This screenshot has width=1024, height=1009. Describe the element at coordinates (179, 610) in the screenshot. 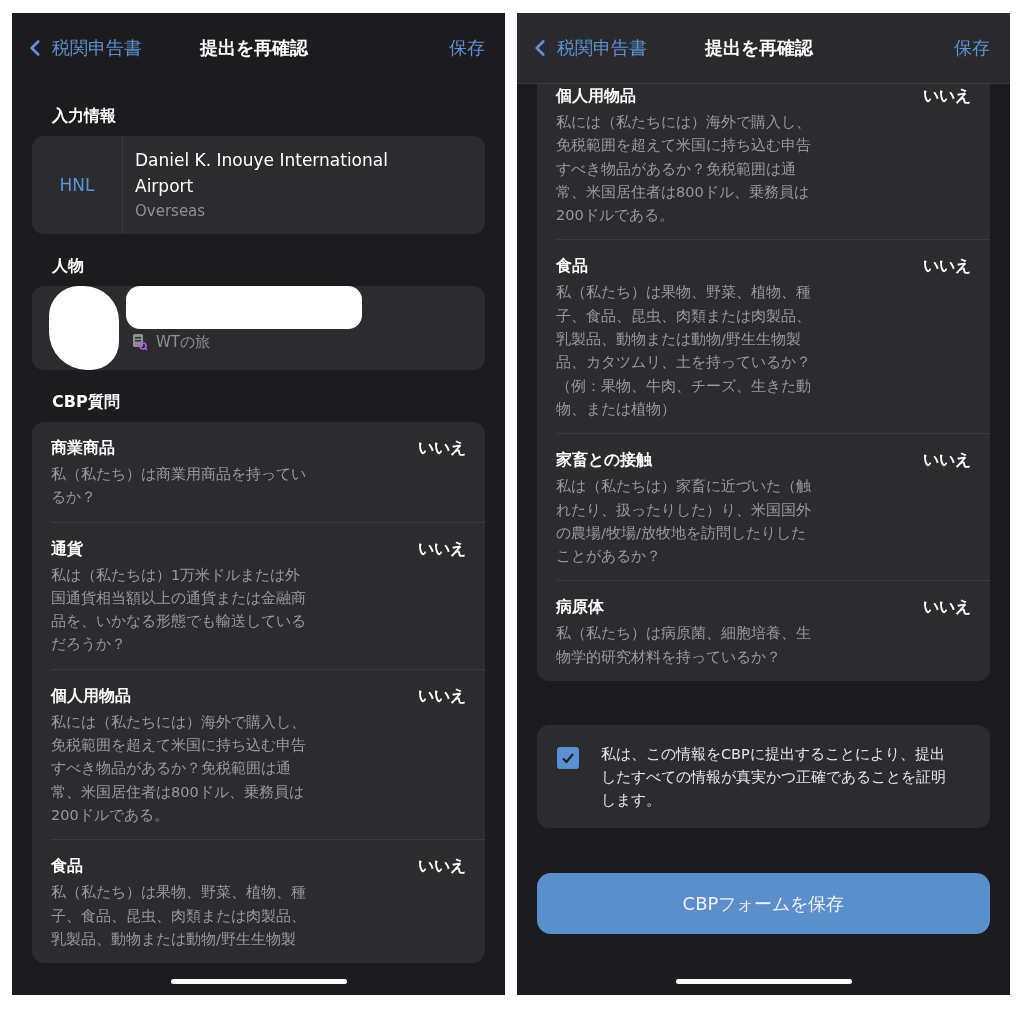

I see `question-description: 私は（私たちは）1万米ドルまたは外国通貨相当額以上の通貨または金融商品を、いかなる形態でも輸送しているだろうか？` at that location.